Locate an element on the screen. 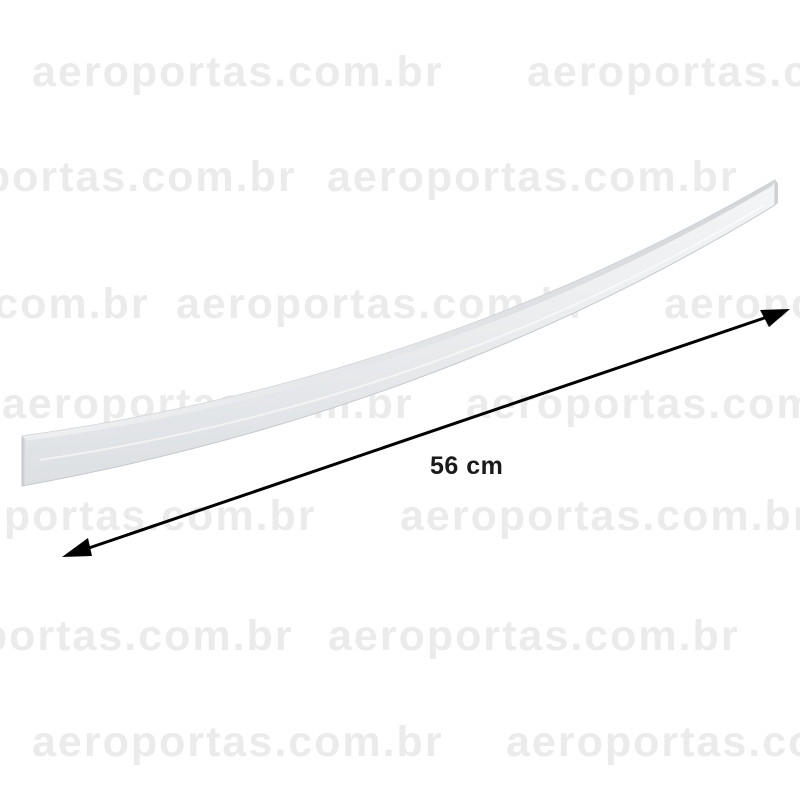 The width and height of the screenshot is (800, 800). dimension-label: 56 cm is located at coordinates (467, 466).